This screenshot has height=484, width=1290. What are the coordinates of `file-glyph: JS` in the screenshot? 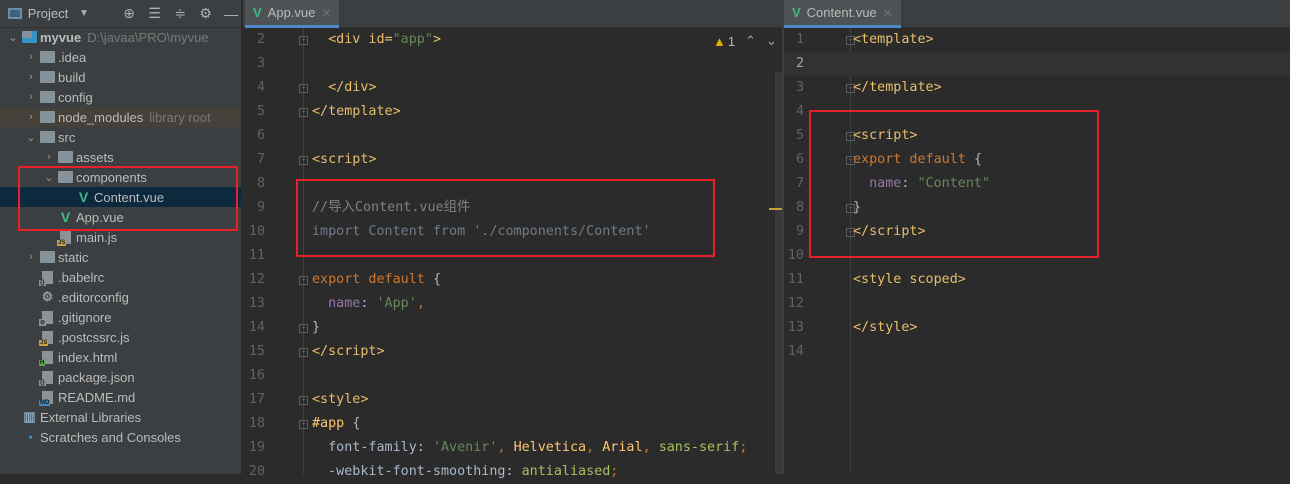 It's located at (64, 238).